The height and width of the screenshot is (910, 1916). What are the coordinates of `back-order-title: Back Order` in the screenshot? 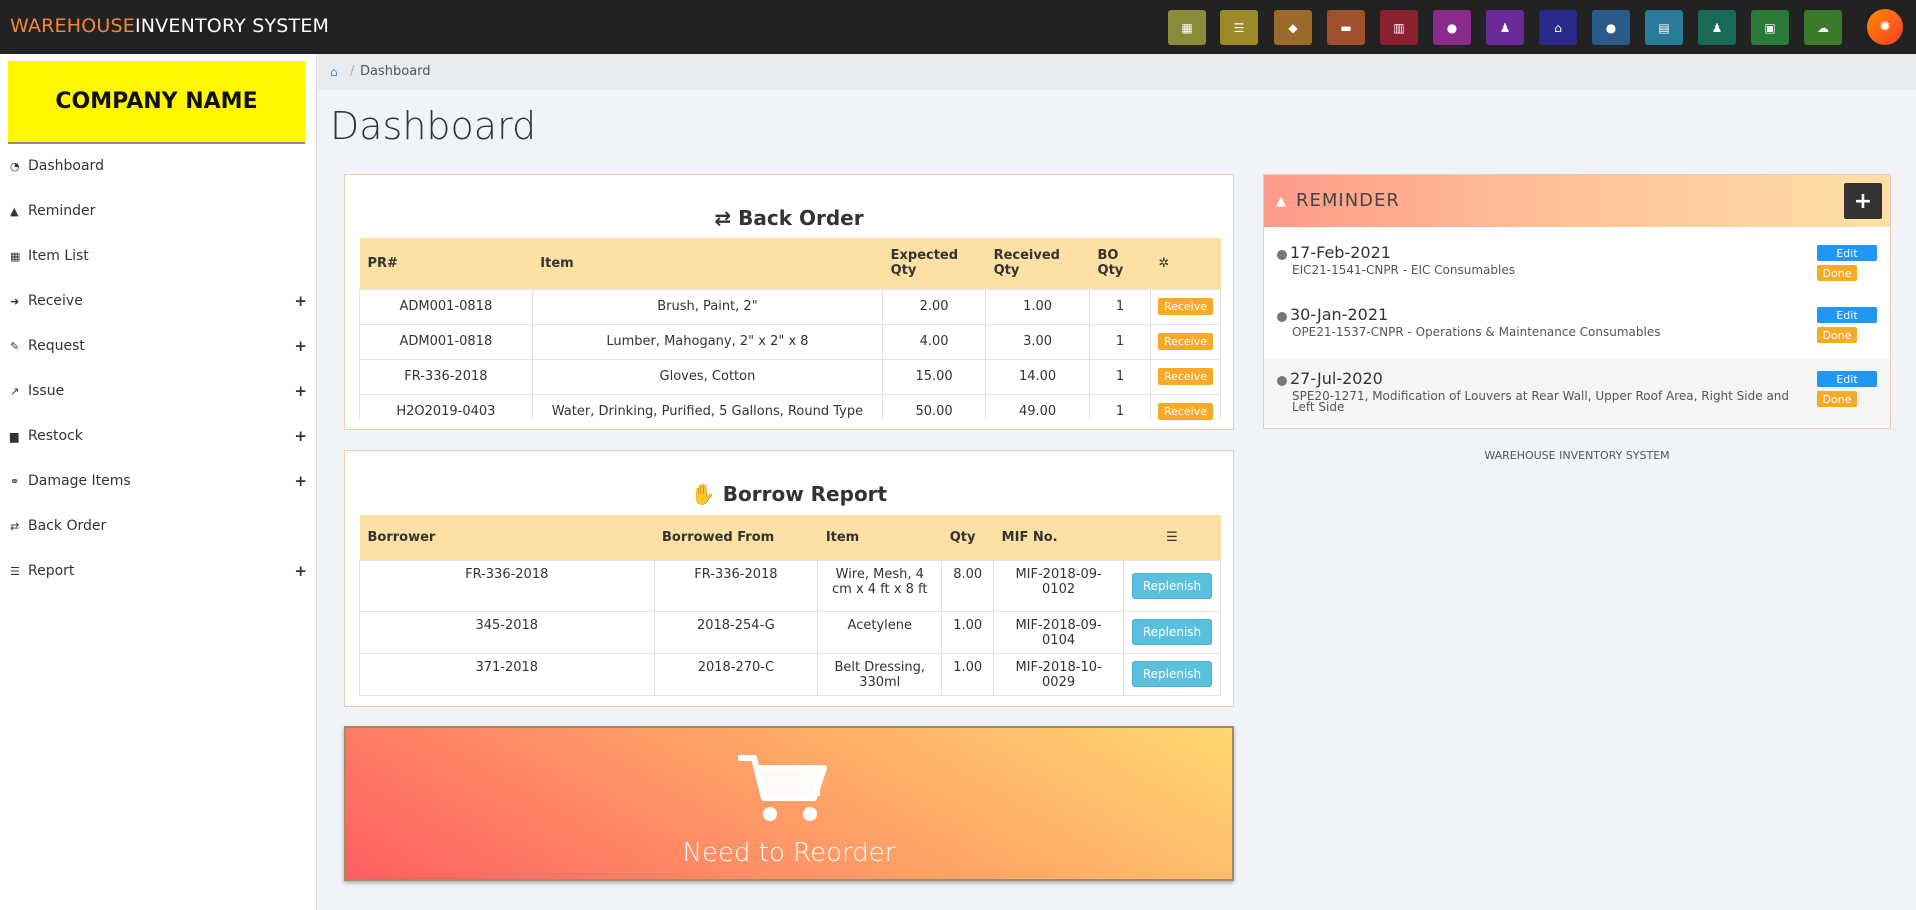 It's located at (801, 218).